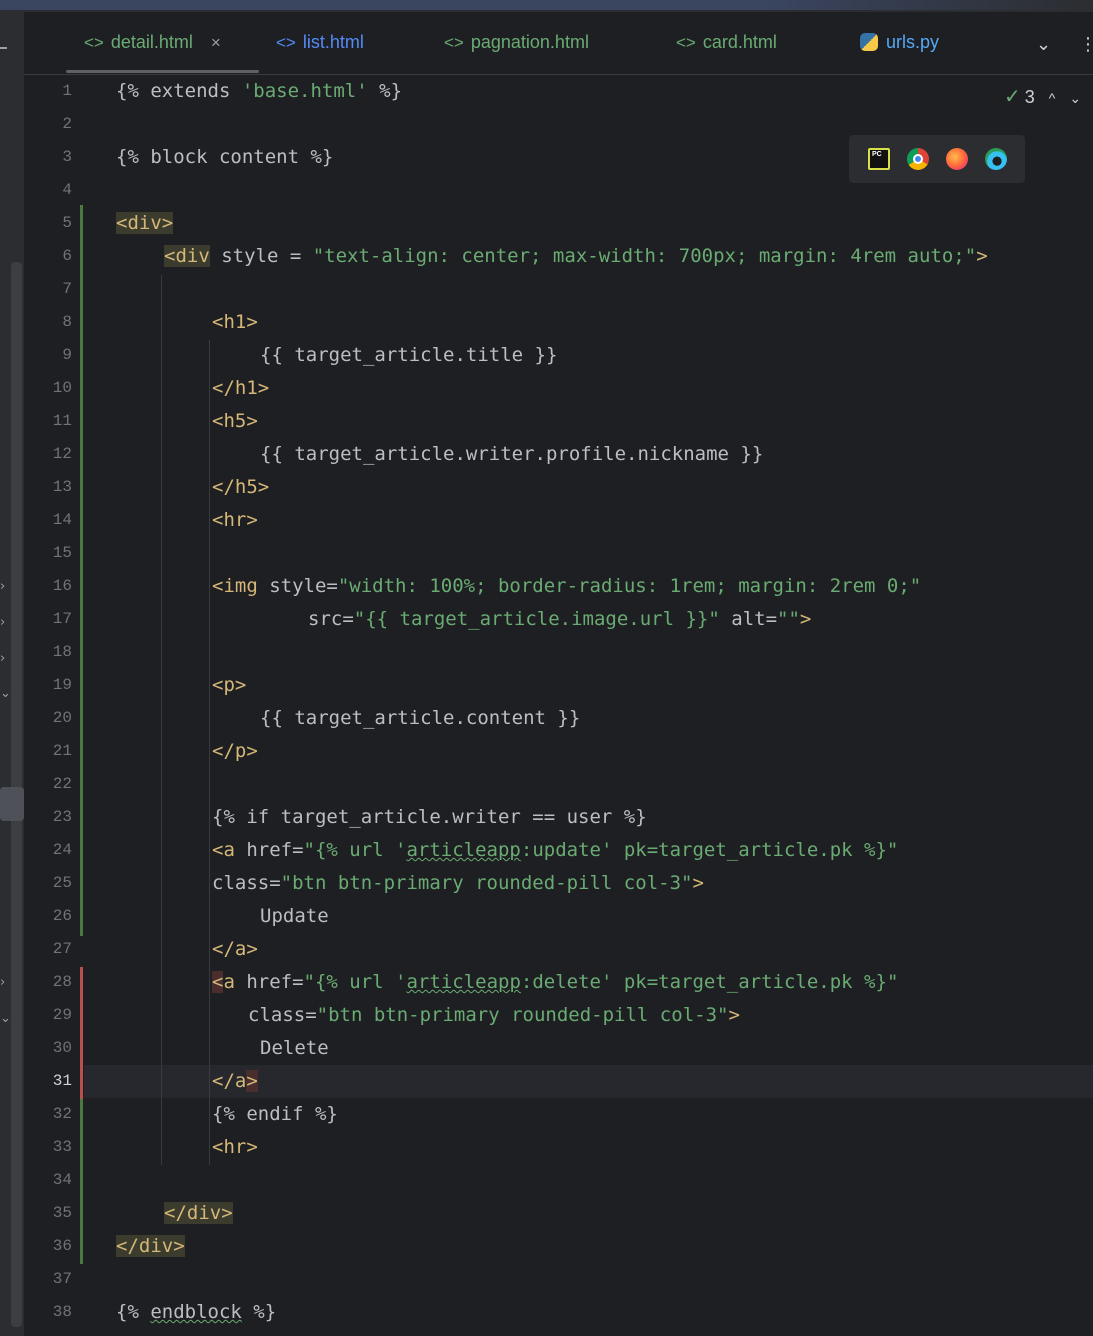  I want to click on python-icon, so click(869, 42).